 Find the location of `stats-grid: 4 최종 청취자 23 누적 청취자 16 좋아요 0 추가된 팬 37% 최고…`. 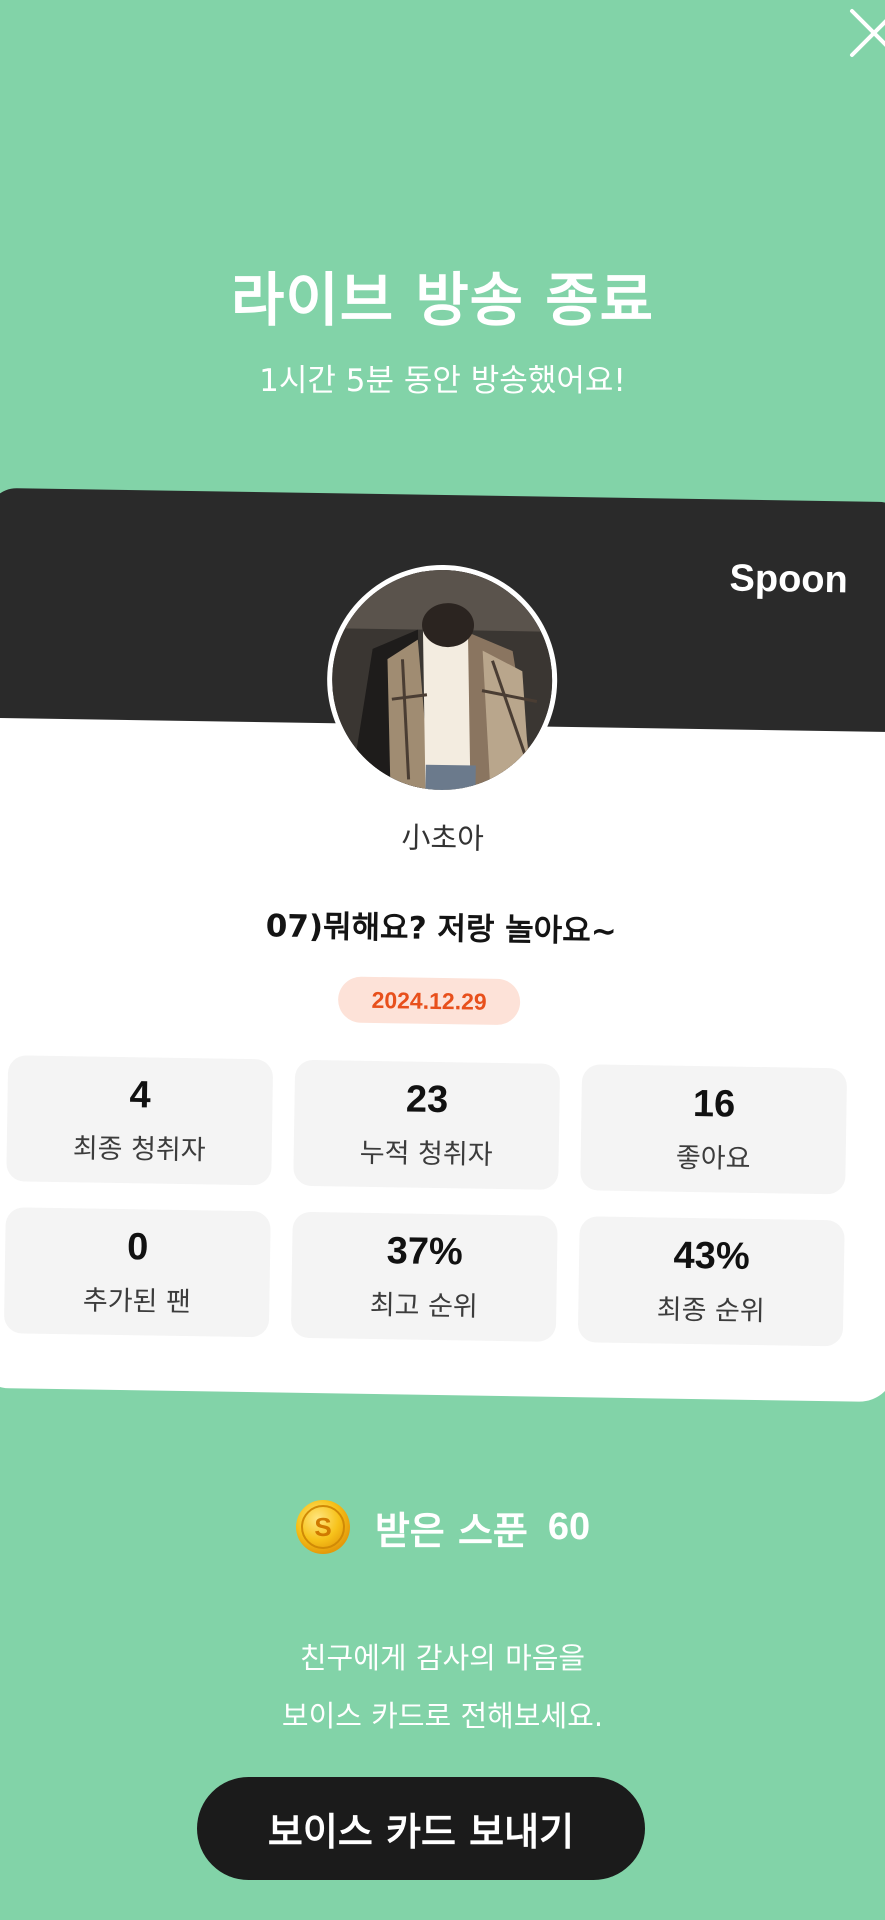

stats-grid: 4 최종 청취자 23 누적 청취자 16 좋아요 0 추가된 팬 37% 최고… is located at coordinates (436, 1201).